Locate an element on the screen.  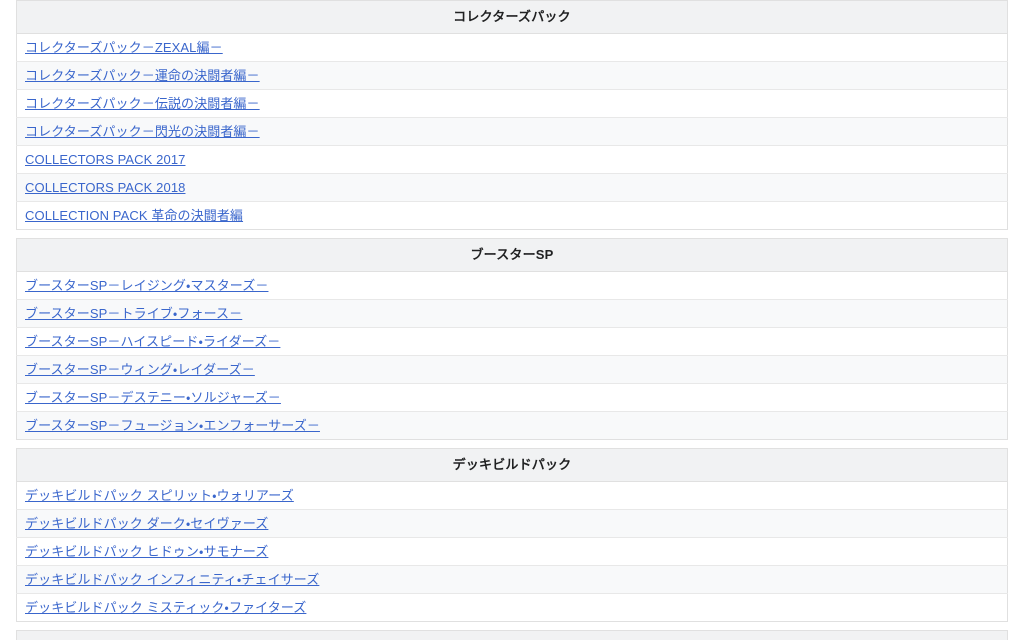
section-heading: コレクターズパック is located at coordinates (512, 17).